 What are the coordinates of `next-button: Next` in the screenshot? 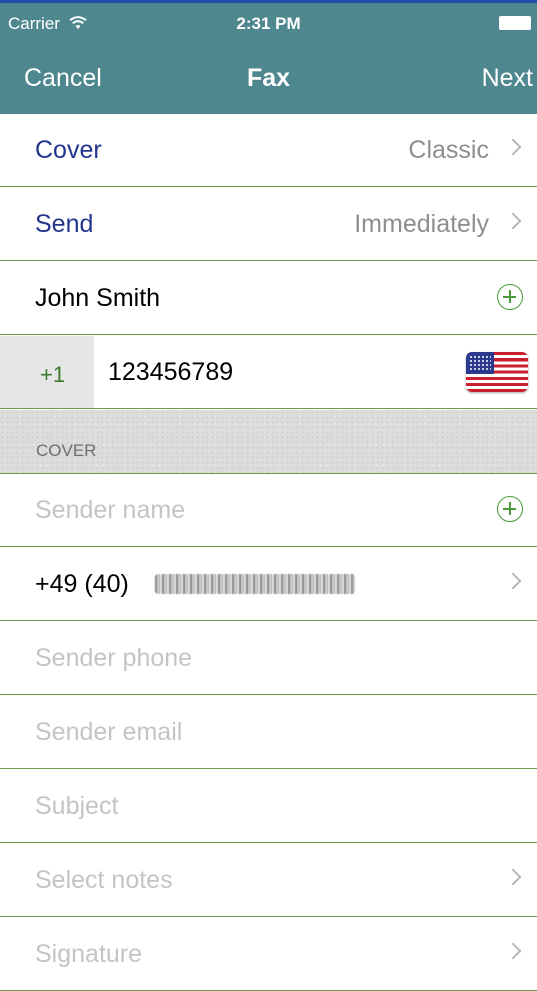 It's located at (507, 78).